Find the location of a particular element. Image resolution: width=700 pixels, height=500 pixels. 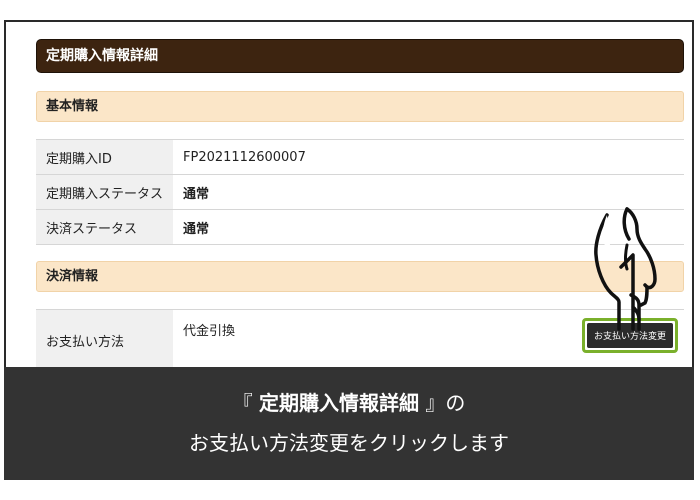

row-value: FP2021112600007 is located at coordinates (428, 157).